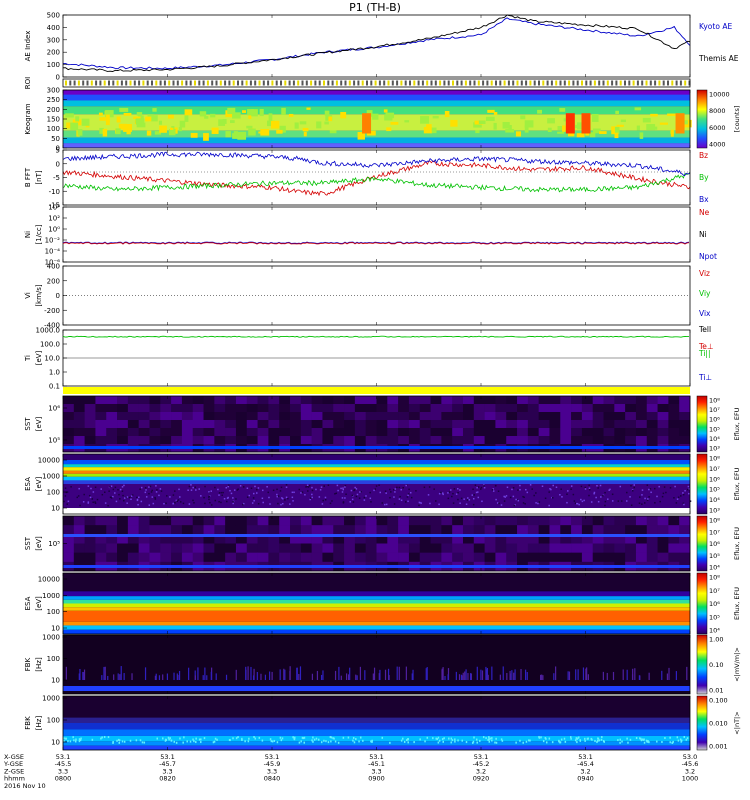  What do you see at coordinates (53, 110) in the screenshot?
I see `keogram-ytick-label: 200` at bounding box center [53, 110].